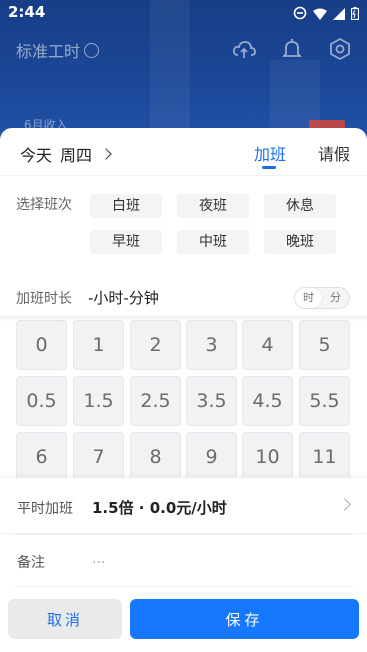 This screenshot has width=367, height=652. Describe the element at coordinates (267, 455) in the screenshot. I see `key-10: 10` at that location.